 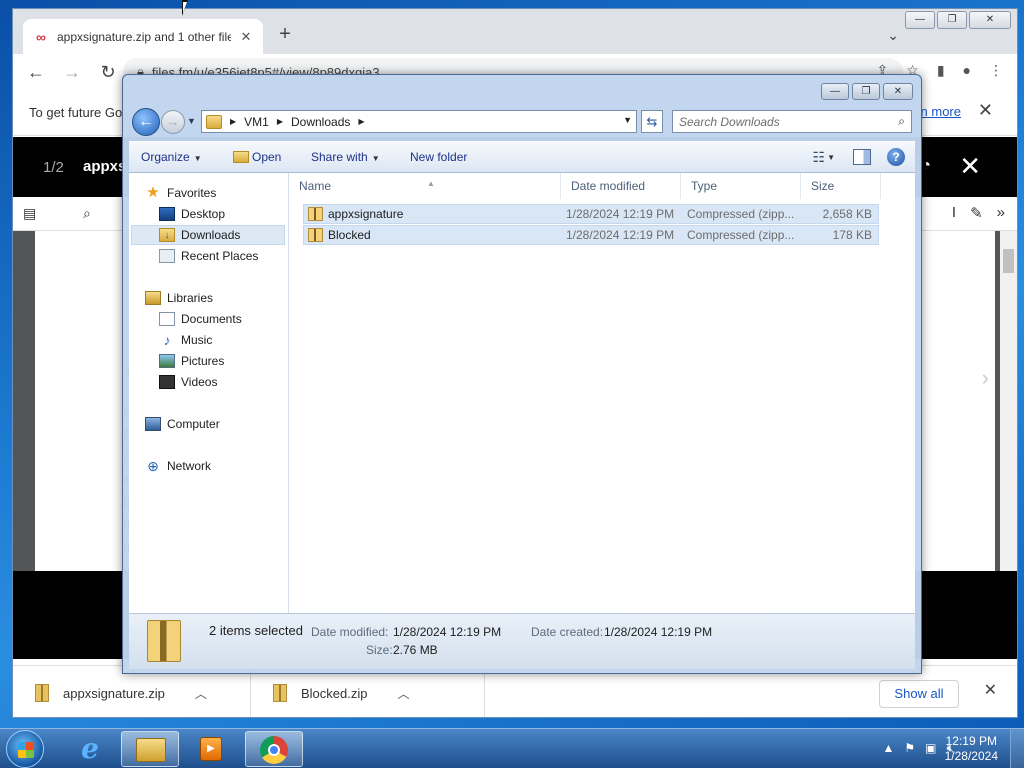 I want to click on forward-icon: →, so click(x=72, y=72).